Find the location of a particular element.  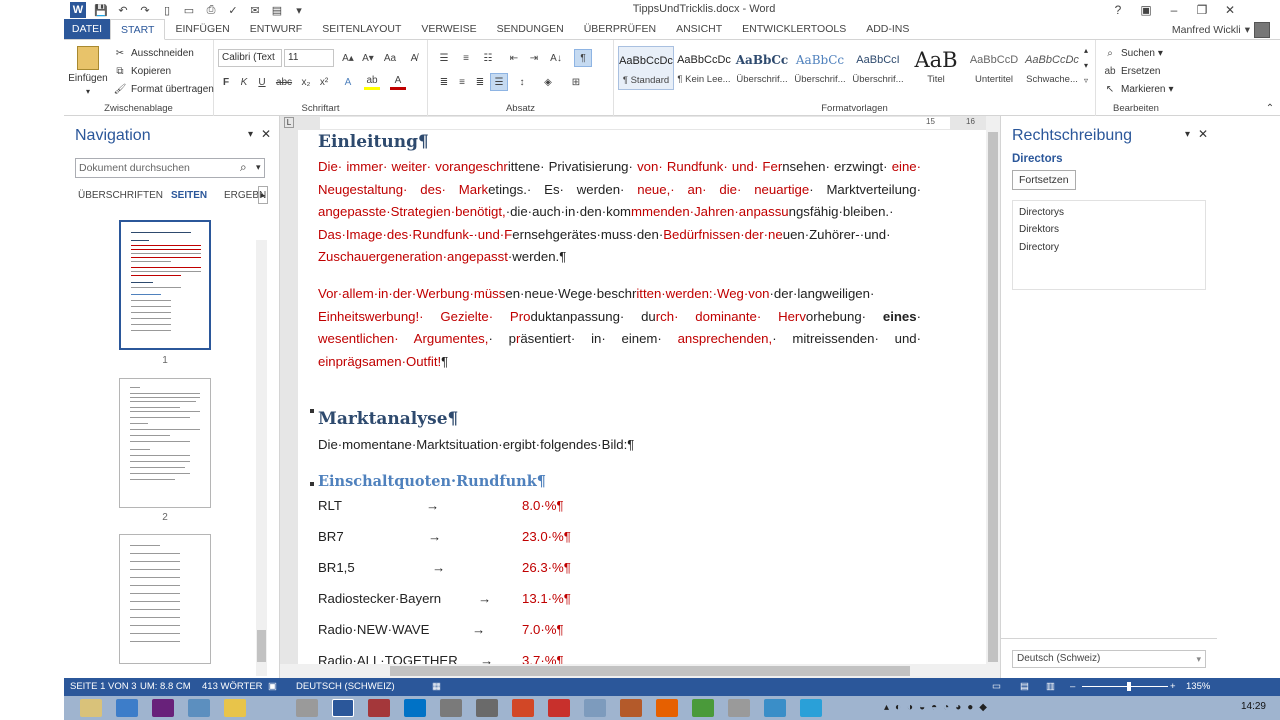

format-painter-button: 🖌 Format übertragen is located at coordinates (163, 89).